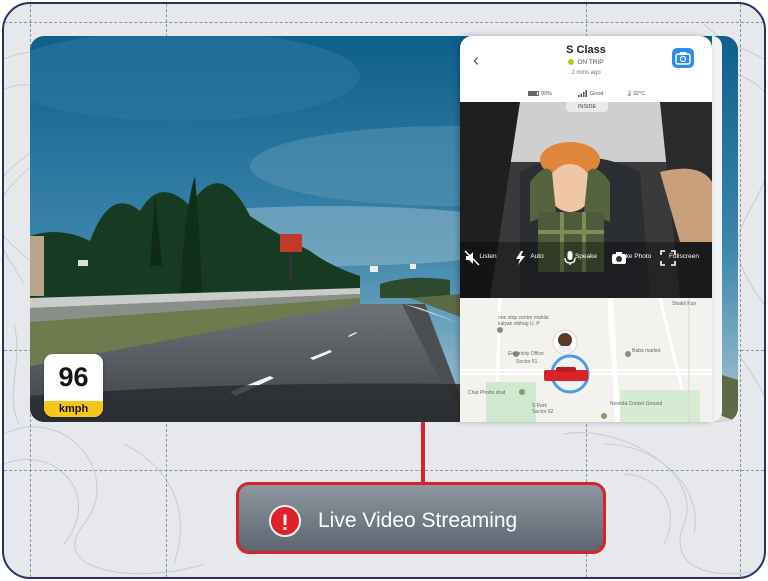 Image resolution: width=768 pixels, height=581 pixels. What do you see at coordinates (597, 94) in the screenshot?
I see `signal-value: Good` at bounding box center [597, 94].